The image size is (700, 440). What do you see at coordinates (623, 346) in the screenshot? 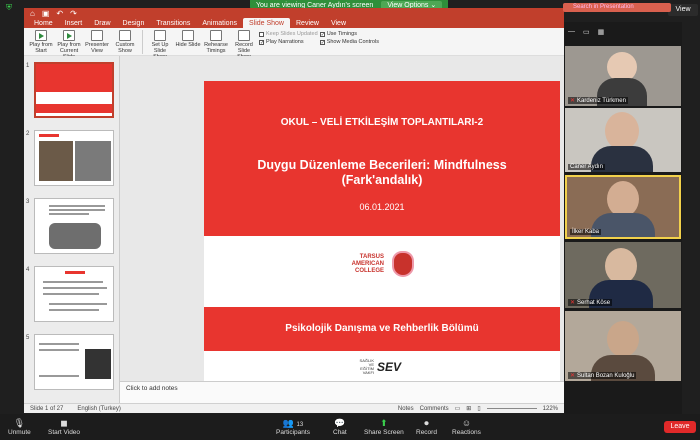
I see `participant-tile: ✕ Sultan Bozan Kuloğlu` at bounding box center [623, 346].